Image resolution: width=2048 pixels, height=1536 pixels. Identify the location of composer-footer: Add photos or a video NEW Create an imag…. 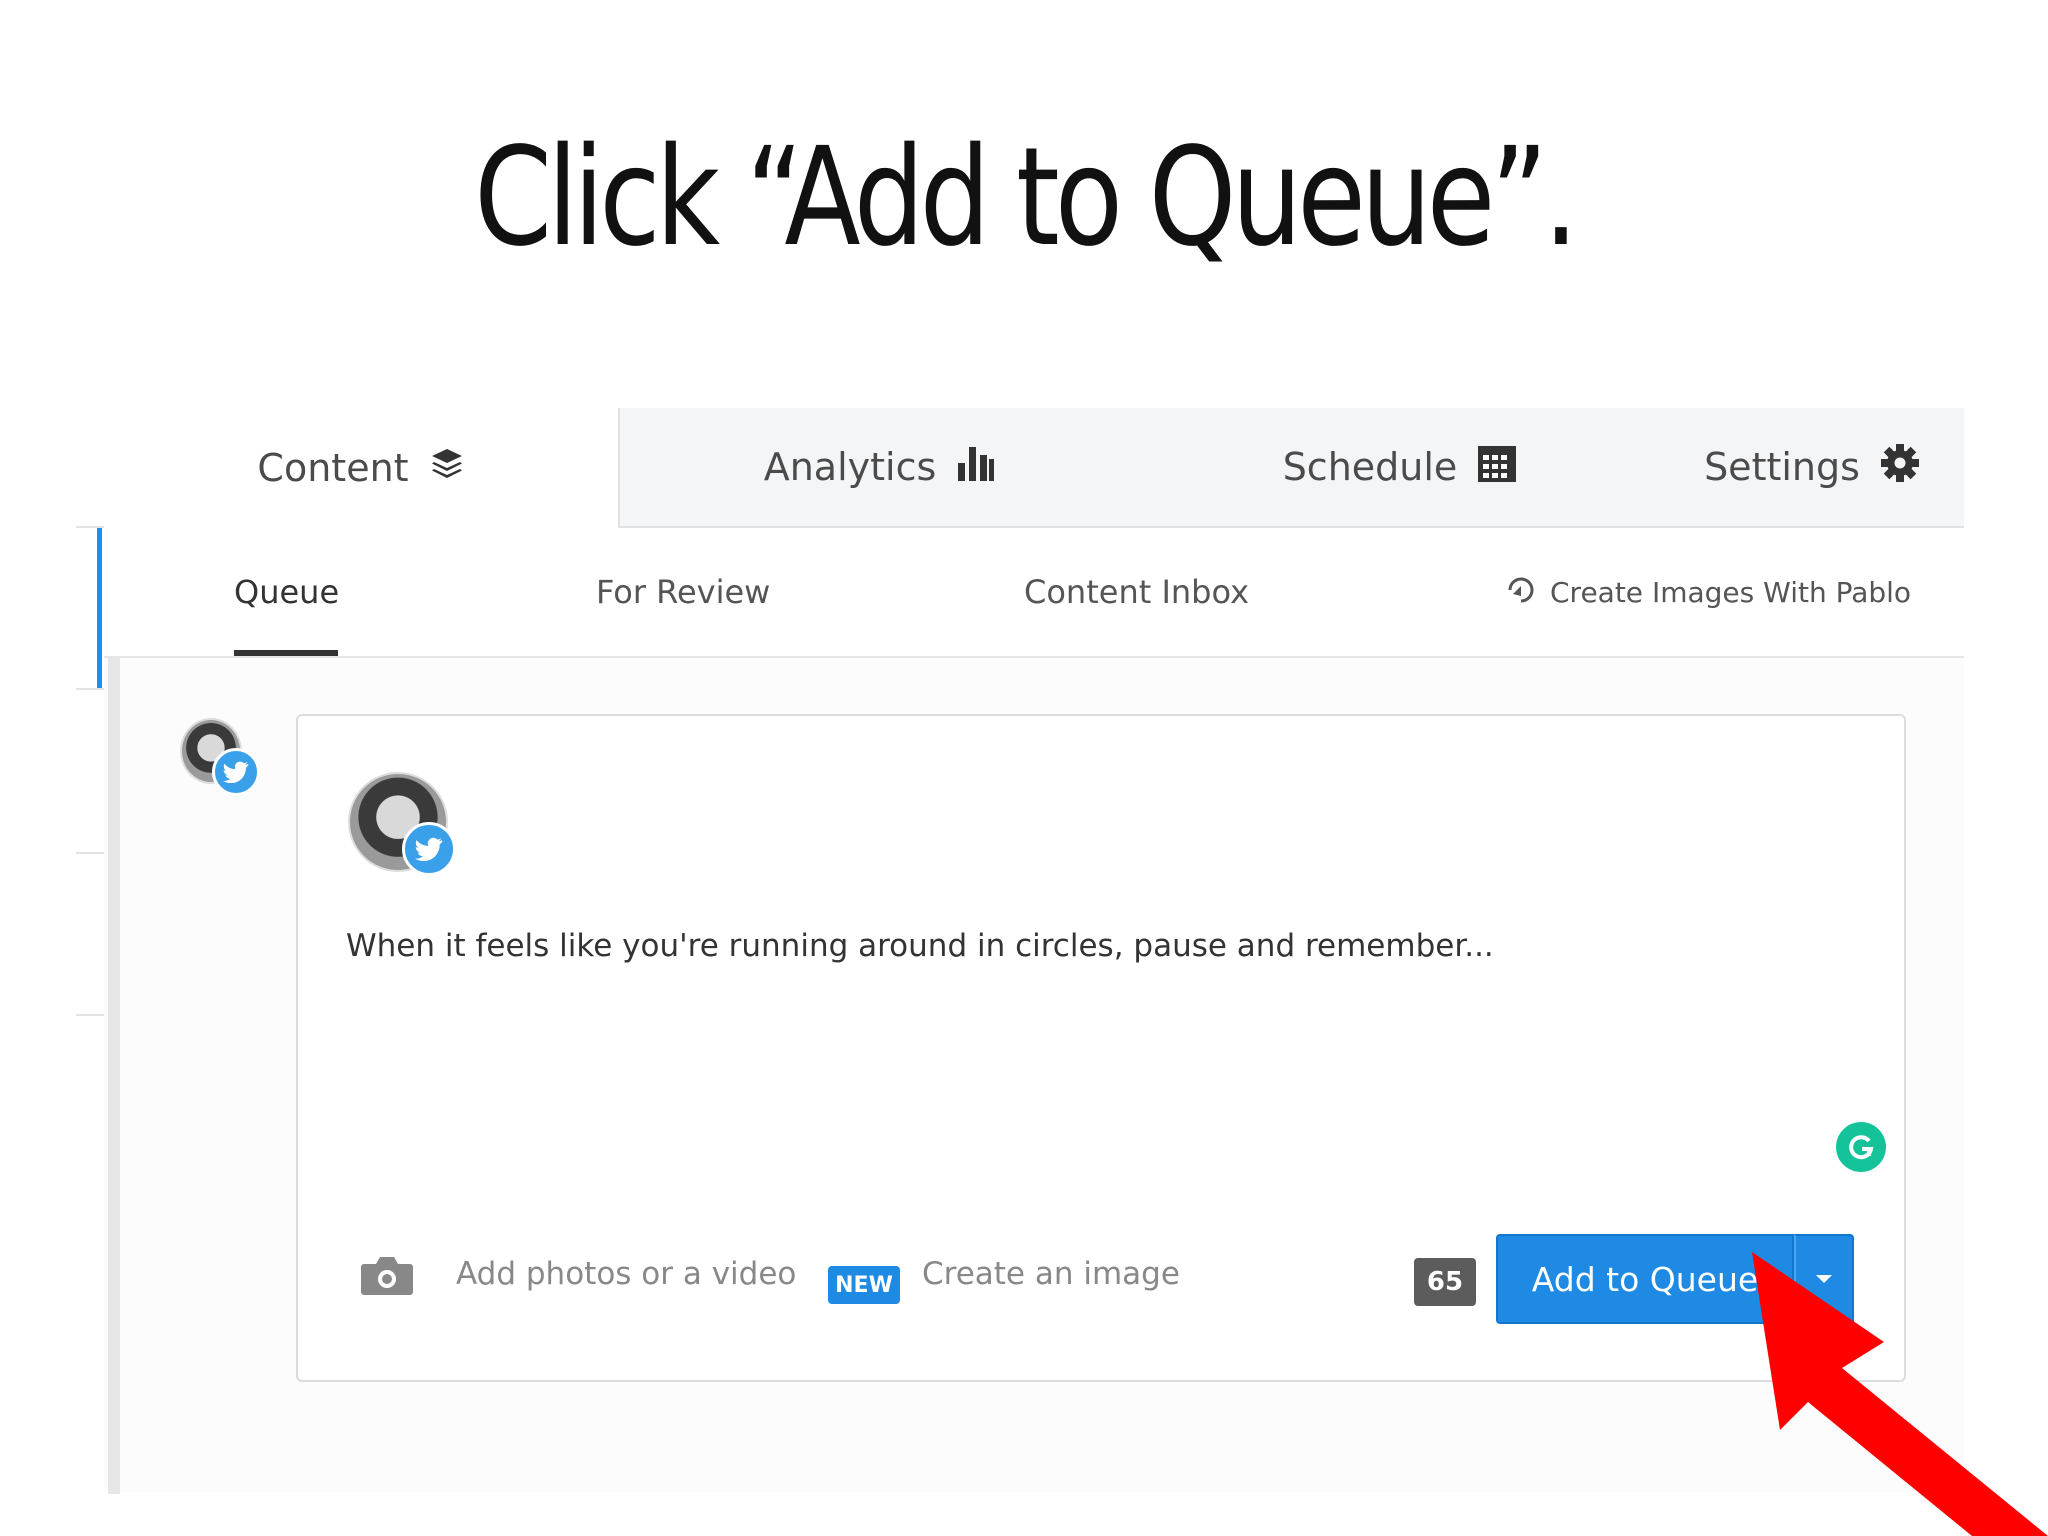
(1101, 1279).